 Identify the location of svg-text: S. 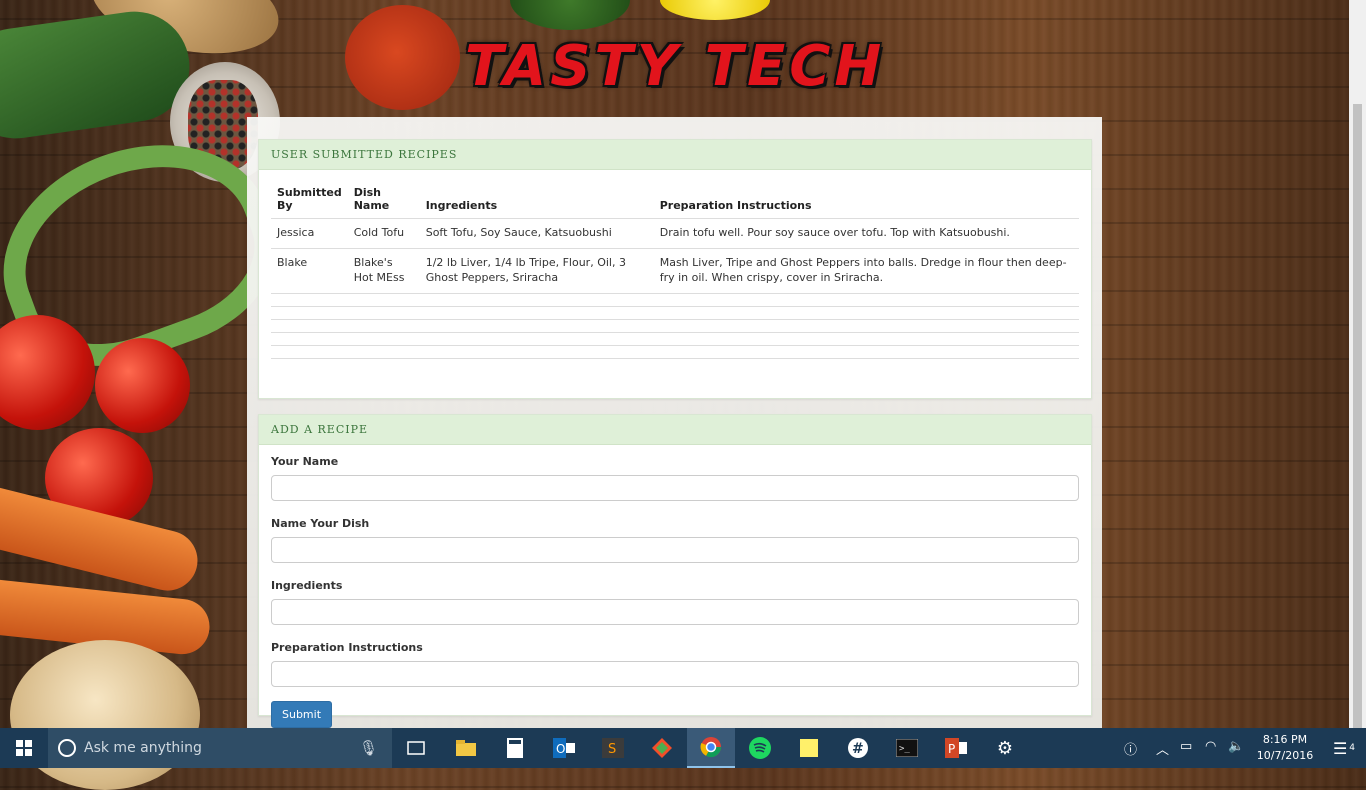
(612, 749).